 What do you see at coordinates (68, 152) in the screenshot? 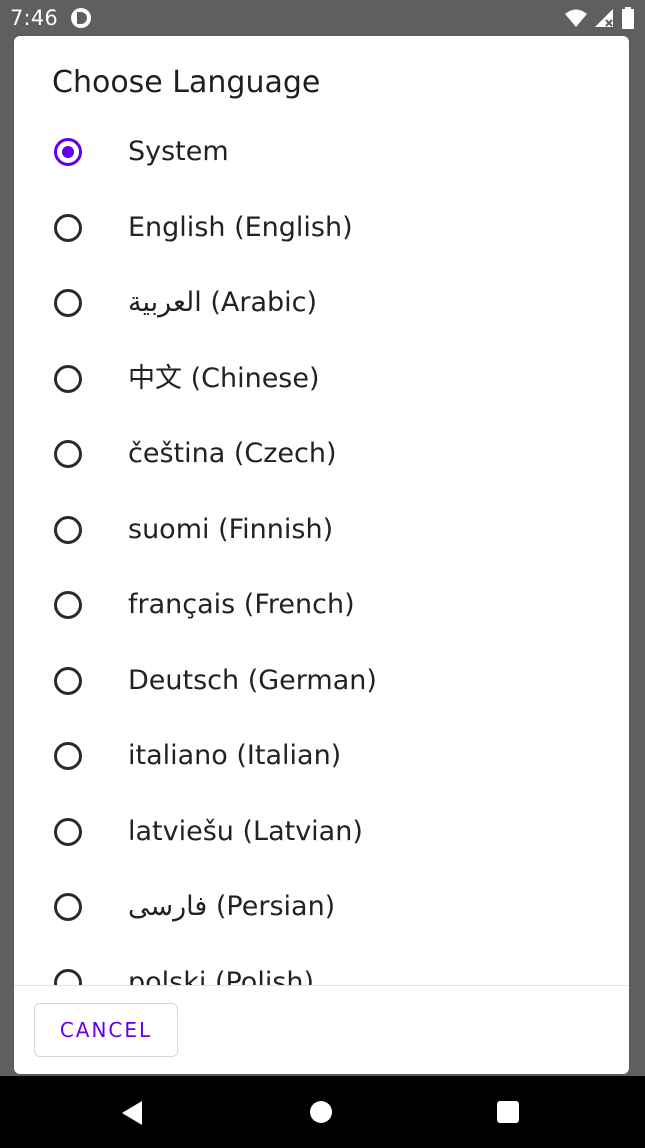
I see `radio-button-checked` at bounding box center [68, 152].